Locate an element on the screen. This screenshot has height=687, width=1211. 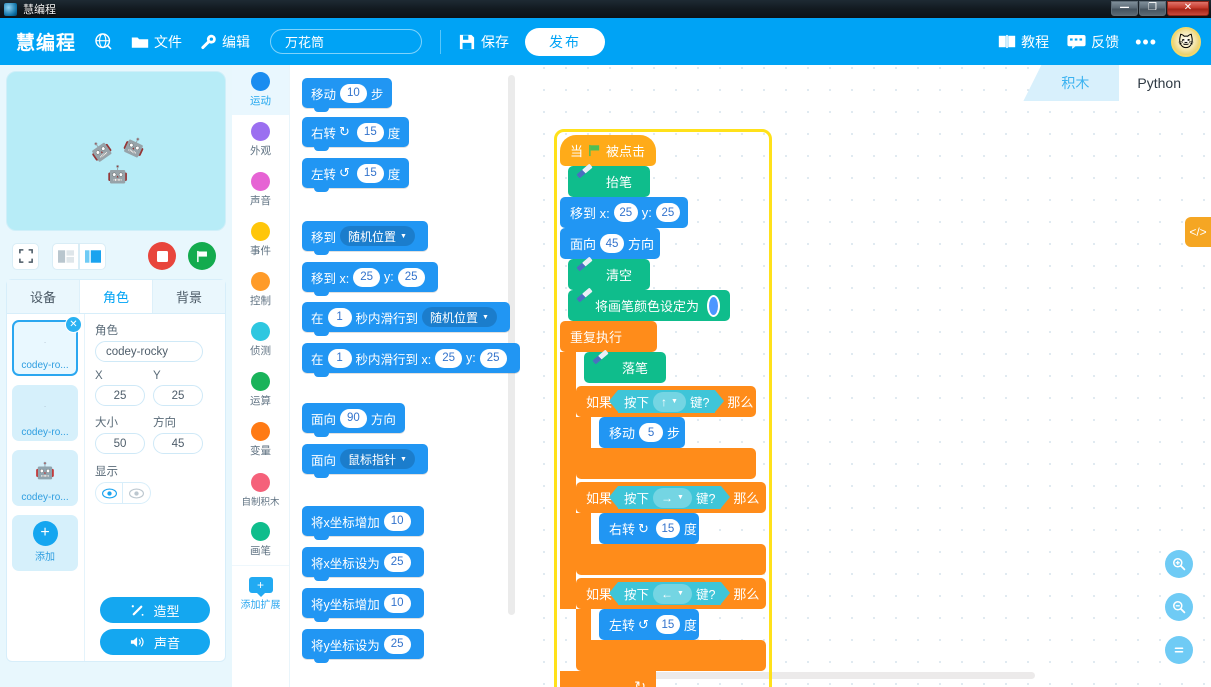
block-key-pressed: 按下 → ▼ 键? is located at coordinates (669, 497).